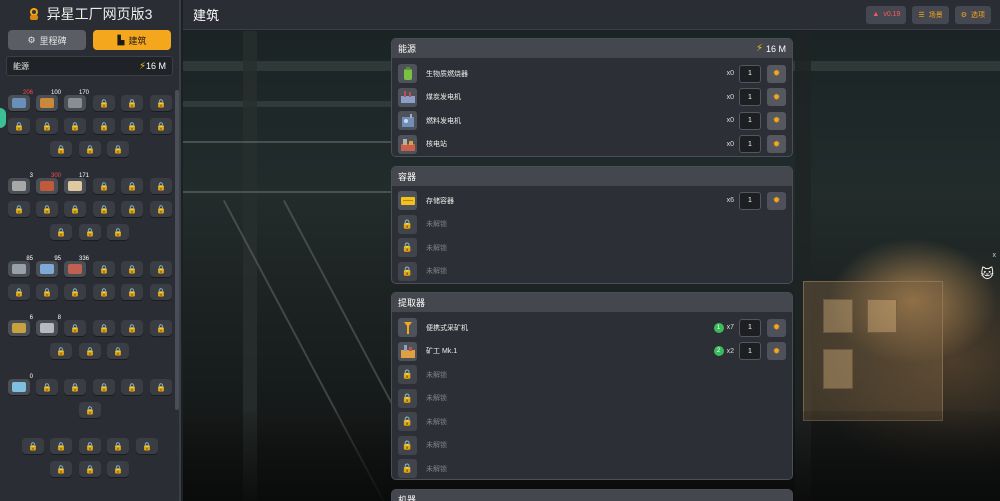 The width and height of the screenshot is (1000, 501). What do you see at coordinates (20, 100) in the screenshot?
I see `inventory-item: 206` at bounding box center [20, 100].